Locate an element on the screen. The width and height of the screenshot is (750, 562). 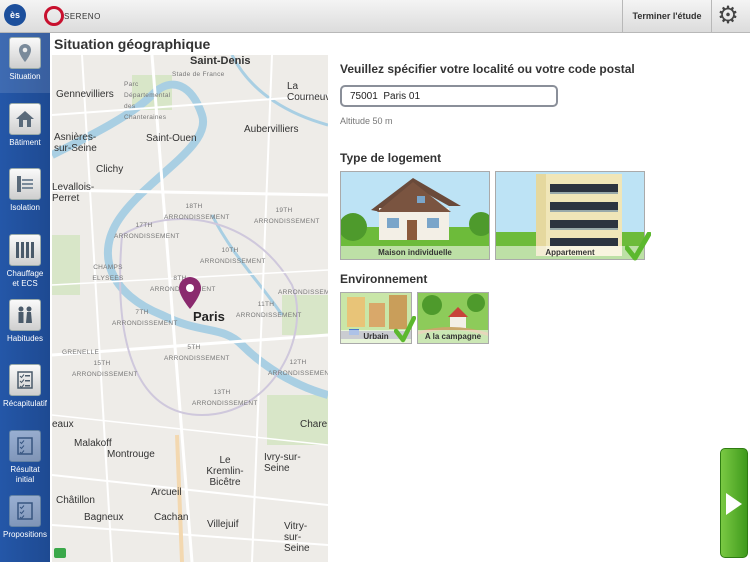
sidebar-item-resultat-initial: Résultat initial is located at coordinates (25, 457).